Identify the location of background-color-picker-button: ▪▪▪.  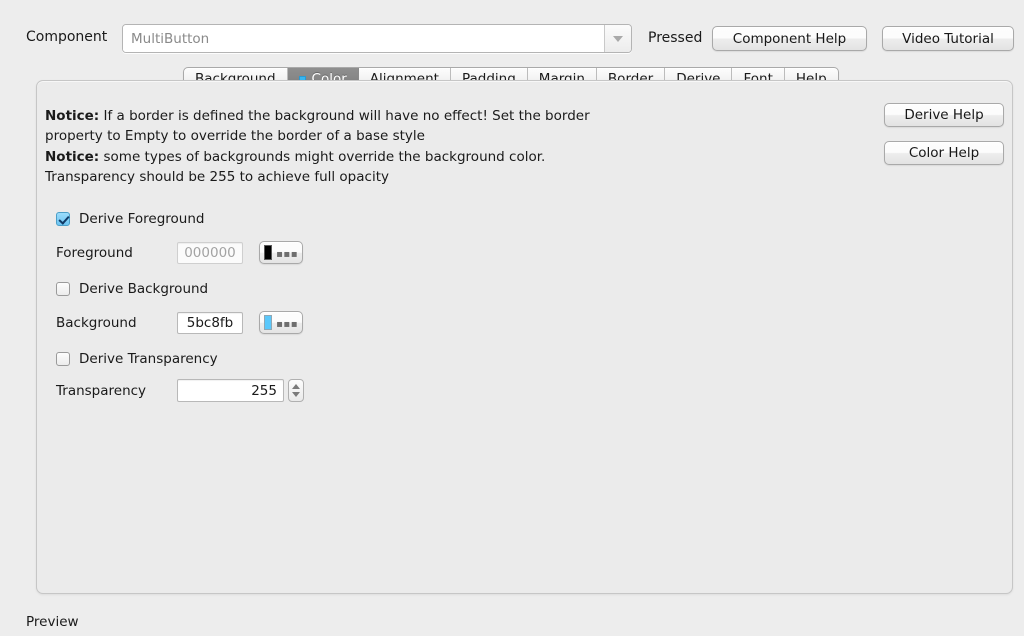
(281, 322).